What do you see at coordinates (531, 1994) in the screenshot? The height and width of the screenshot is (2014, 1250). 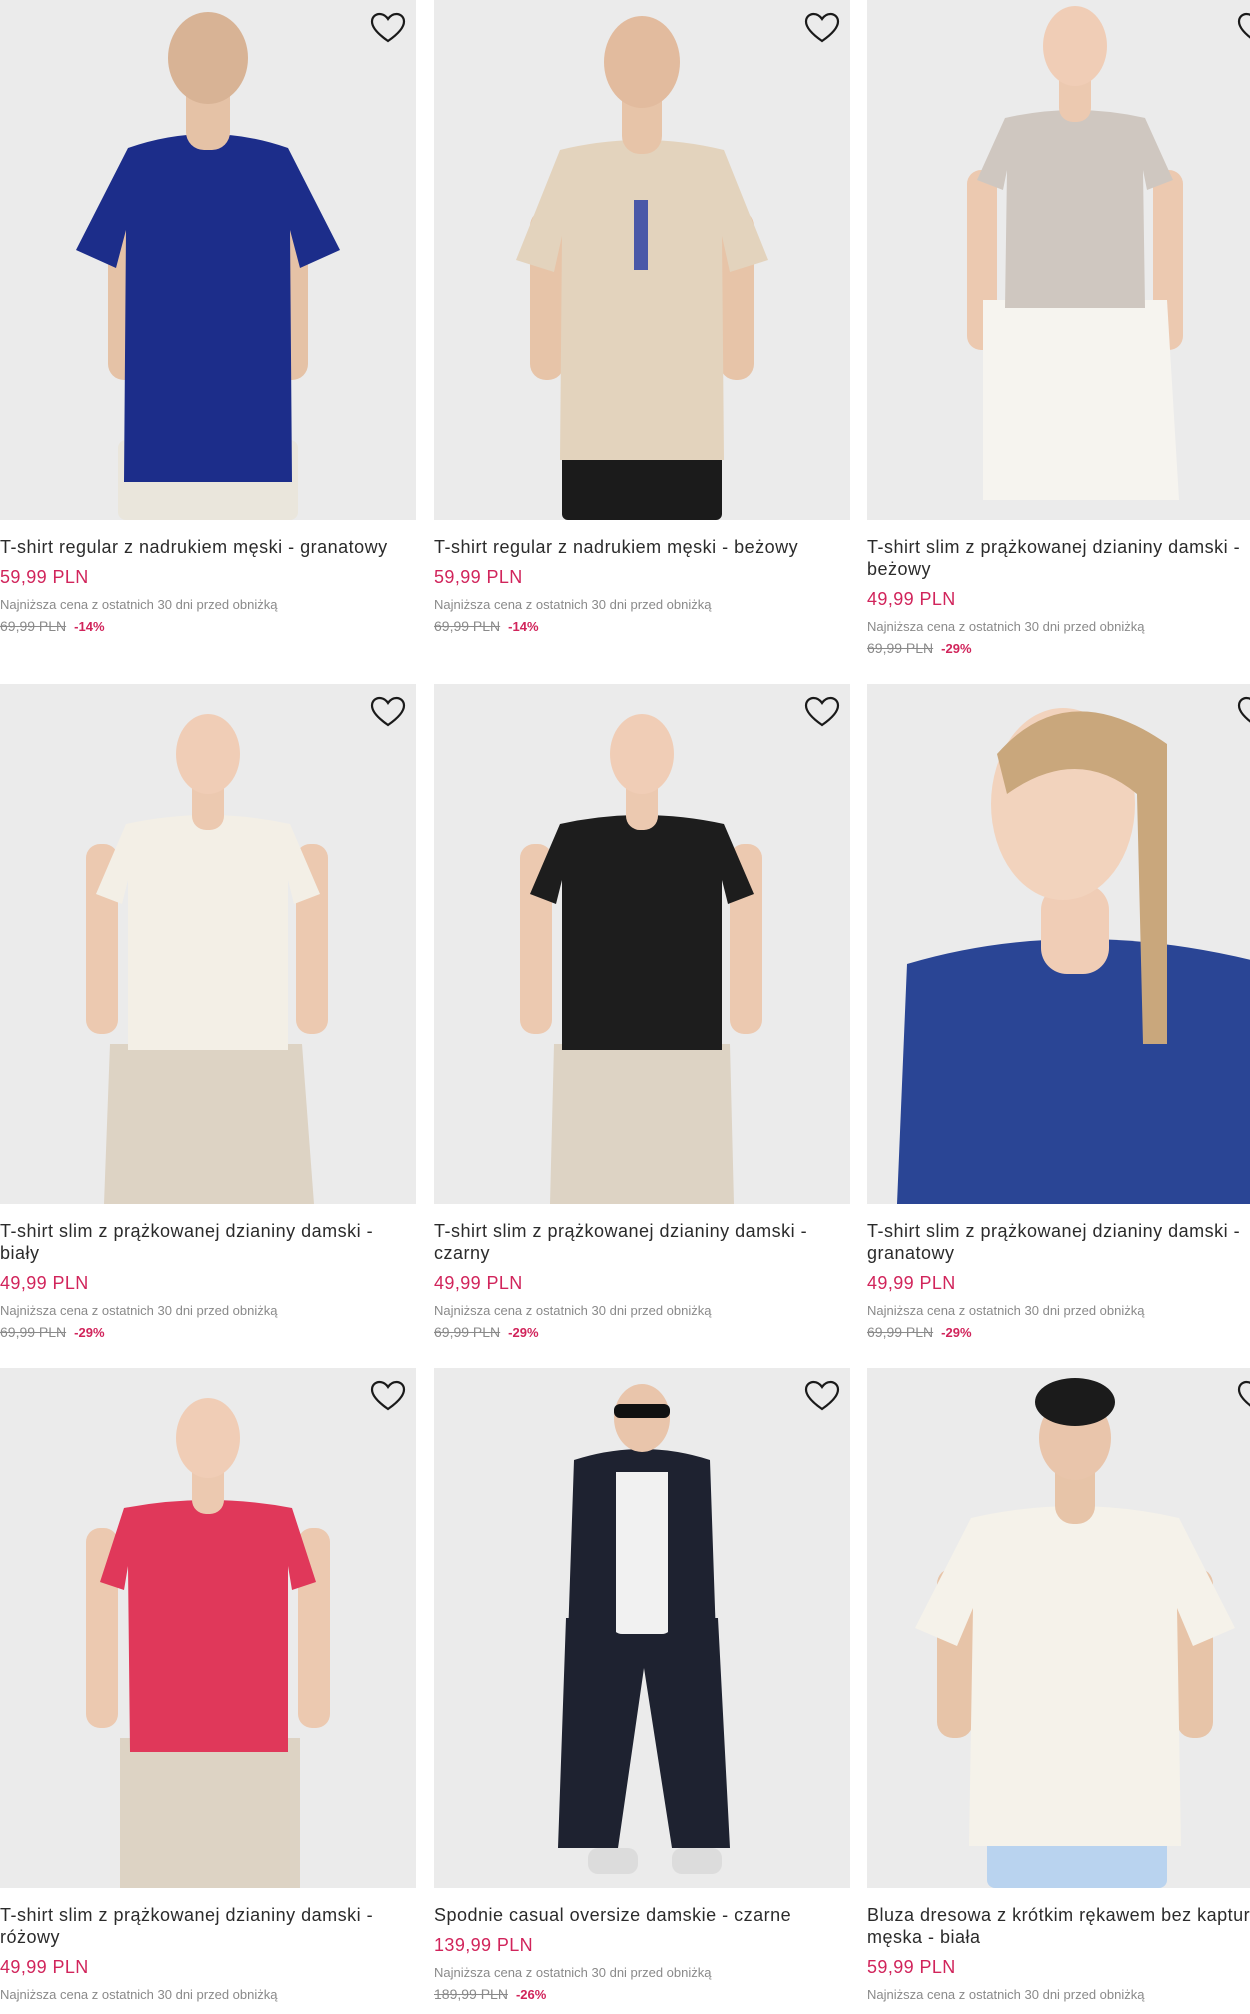 I see `discount-badge: -26%` at bounding box center [531, 1994].